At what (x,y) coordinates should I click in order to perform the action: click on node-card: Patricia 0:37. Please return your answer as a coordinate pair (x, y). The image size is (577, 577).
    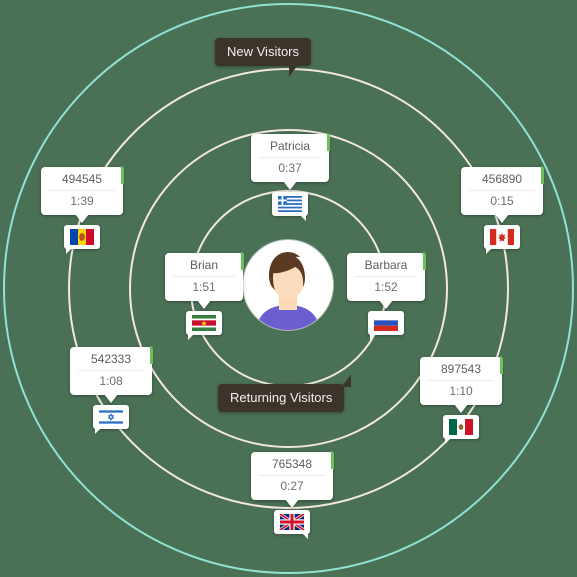
    Looking at the image, I should click on (290, 161).